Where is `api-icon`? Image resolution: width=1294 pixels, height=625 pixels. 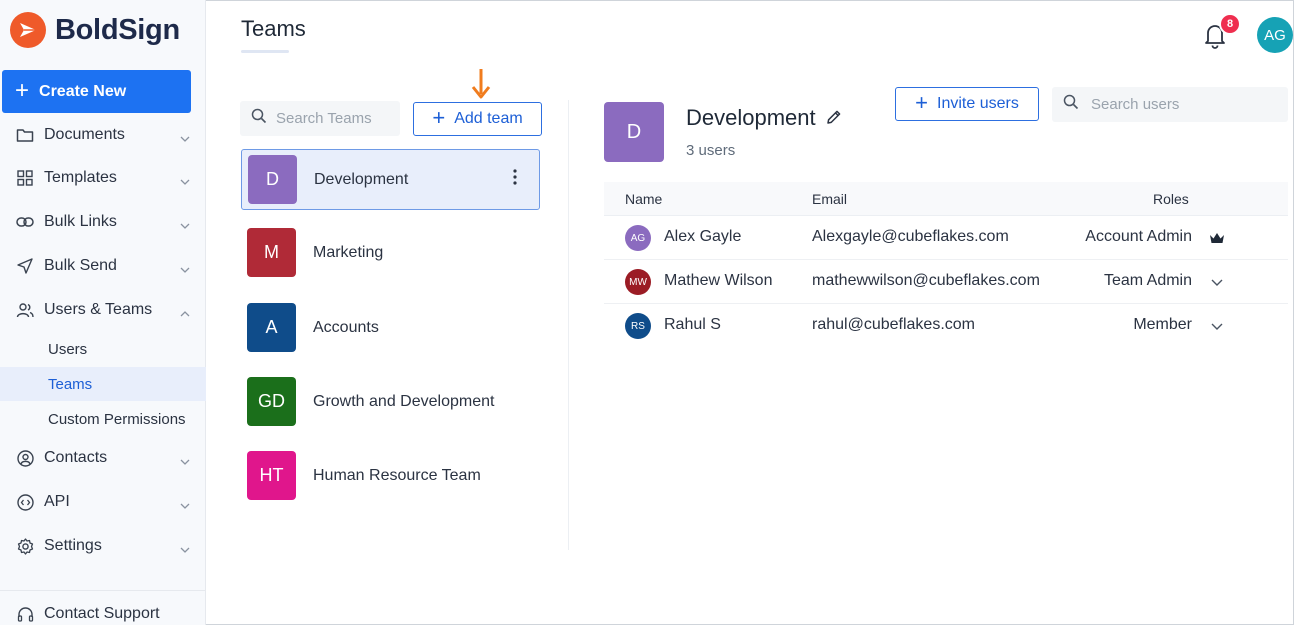 api-icon is located at coordinates (25, 502).